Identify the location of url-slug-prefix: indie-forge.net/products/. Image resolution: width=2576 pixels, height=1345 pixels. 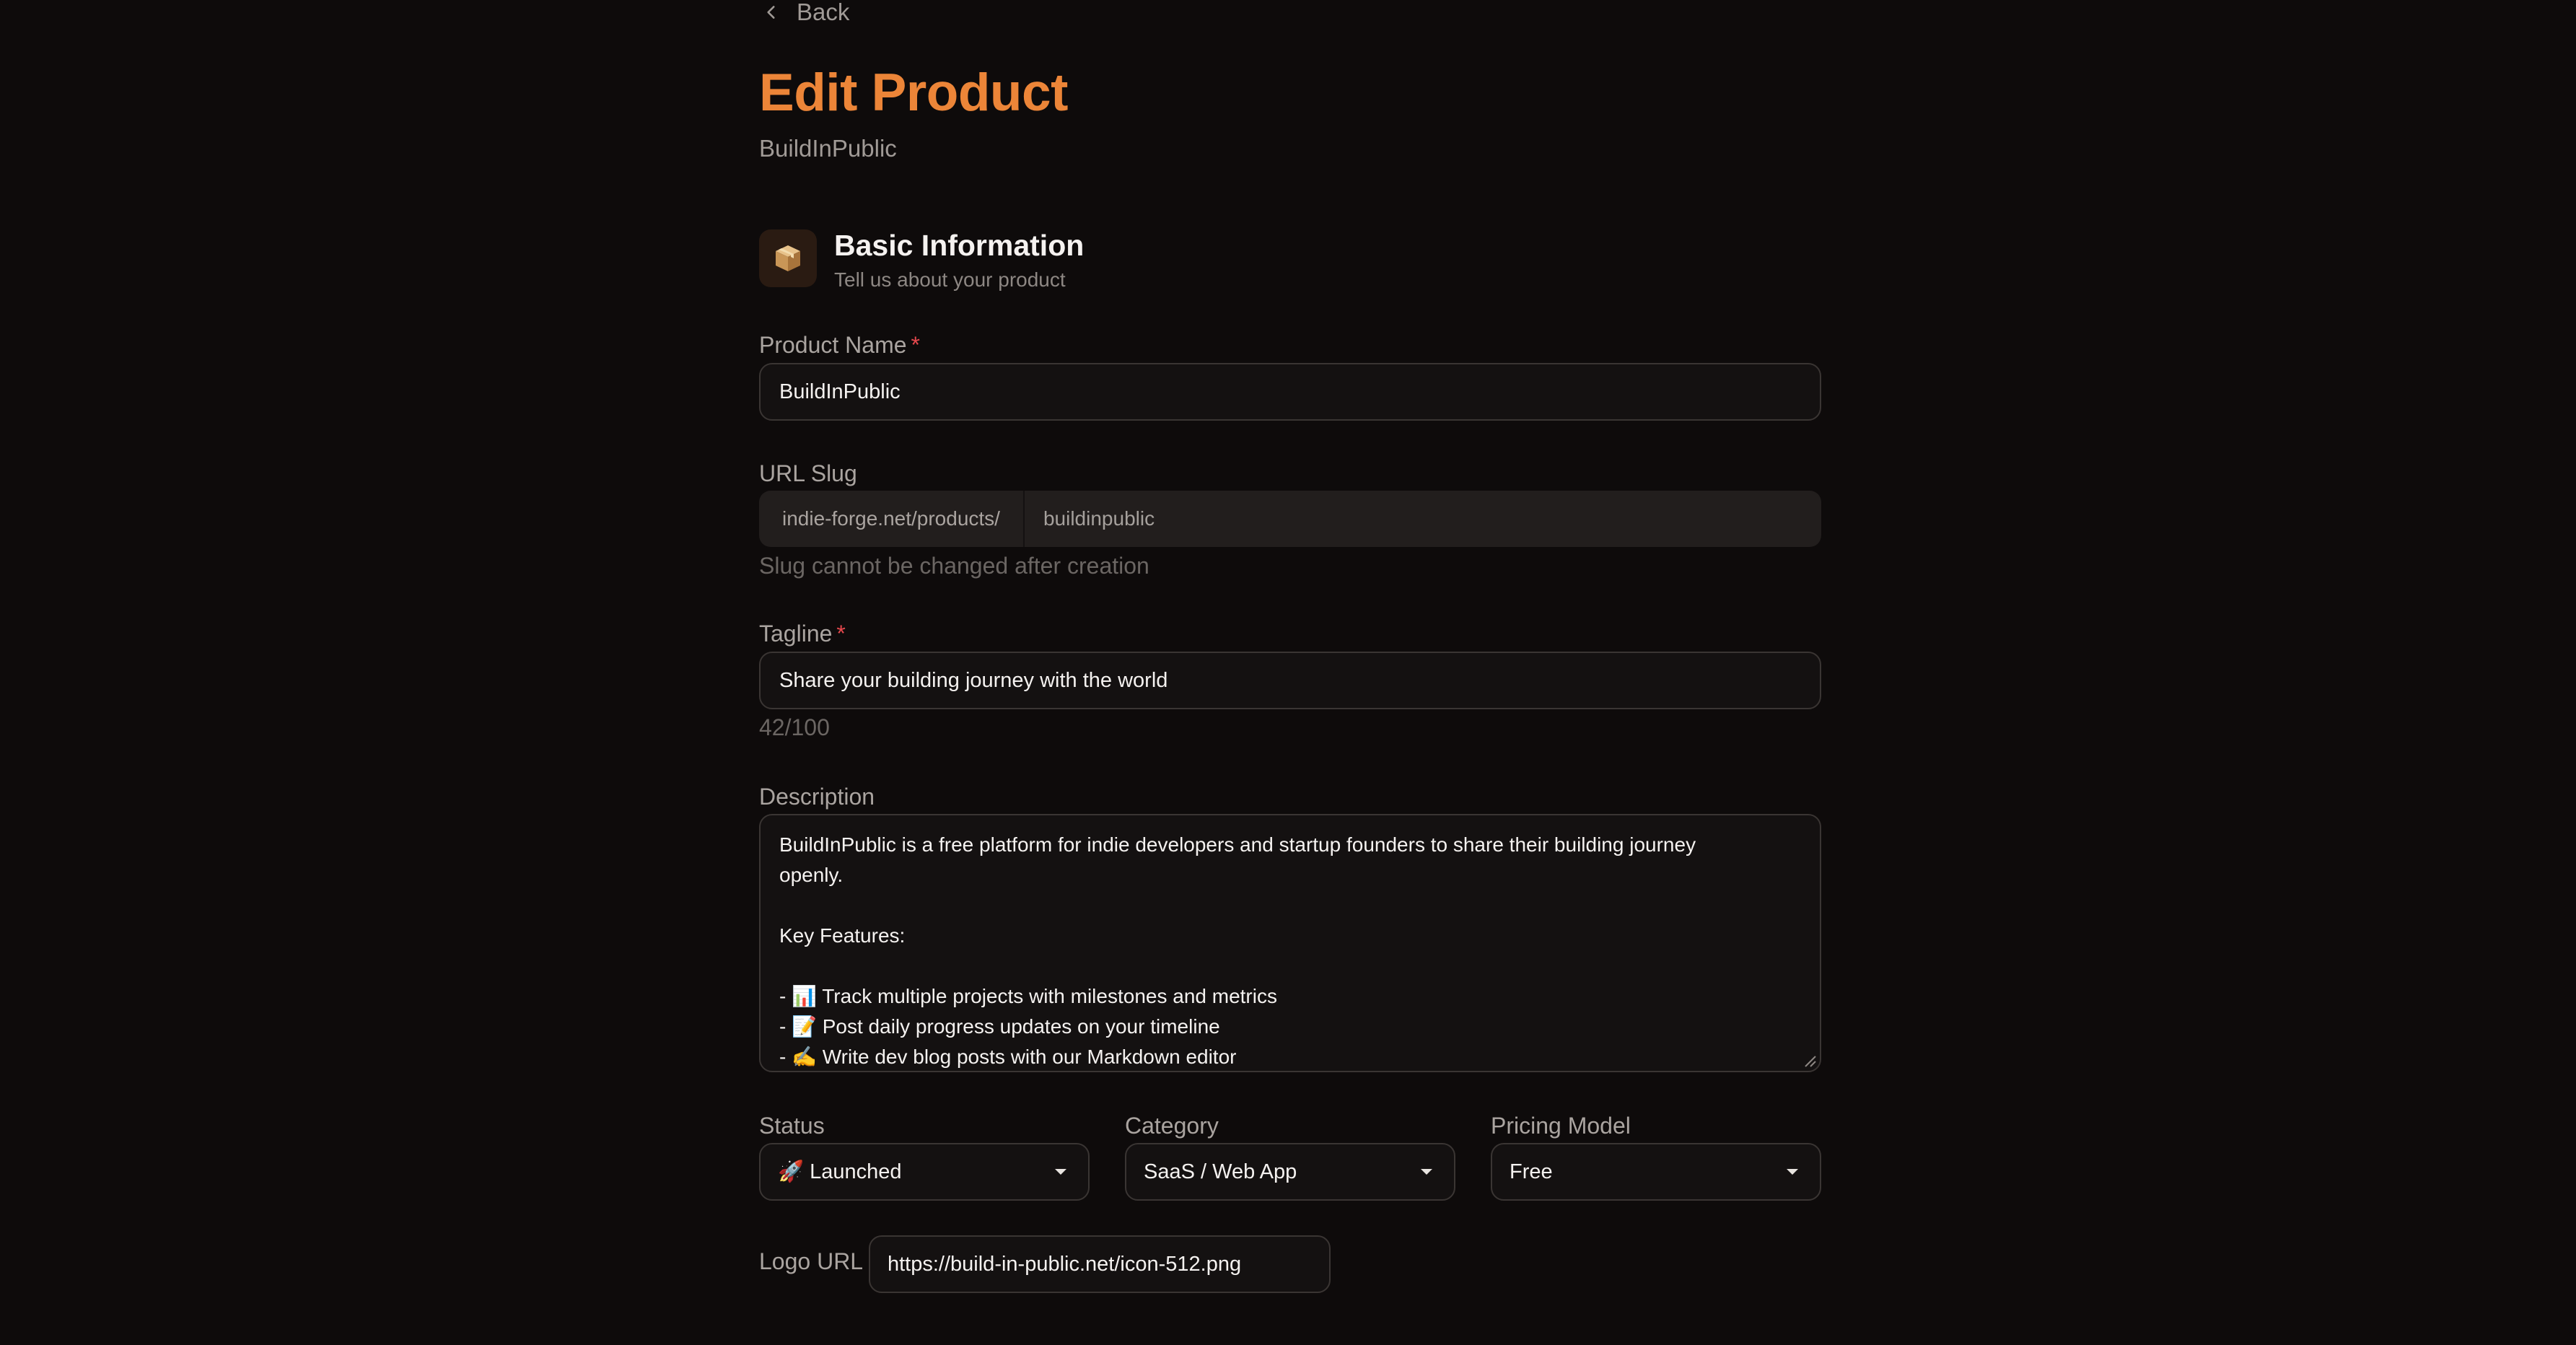
(892, 519).